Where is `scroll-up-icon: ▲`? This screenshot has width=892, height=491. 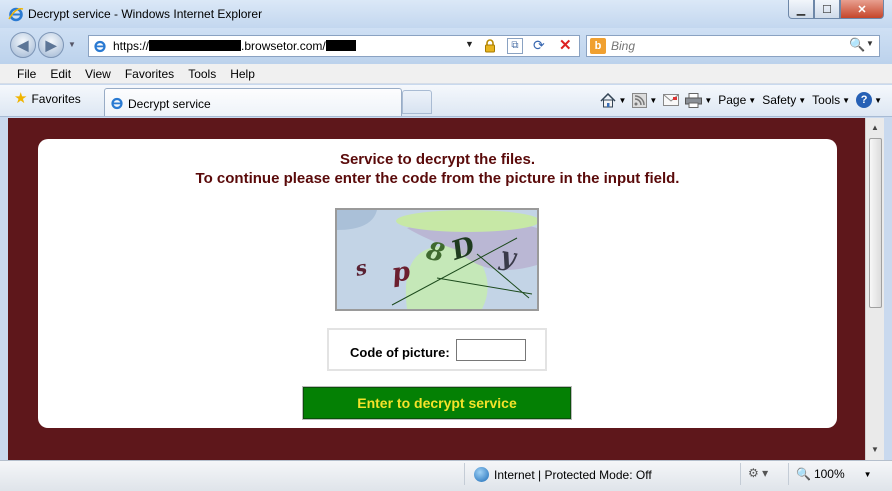
scroll-up-icon: ▲ is located at coordinates (875, 128).